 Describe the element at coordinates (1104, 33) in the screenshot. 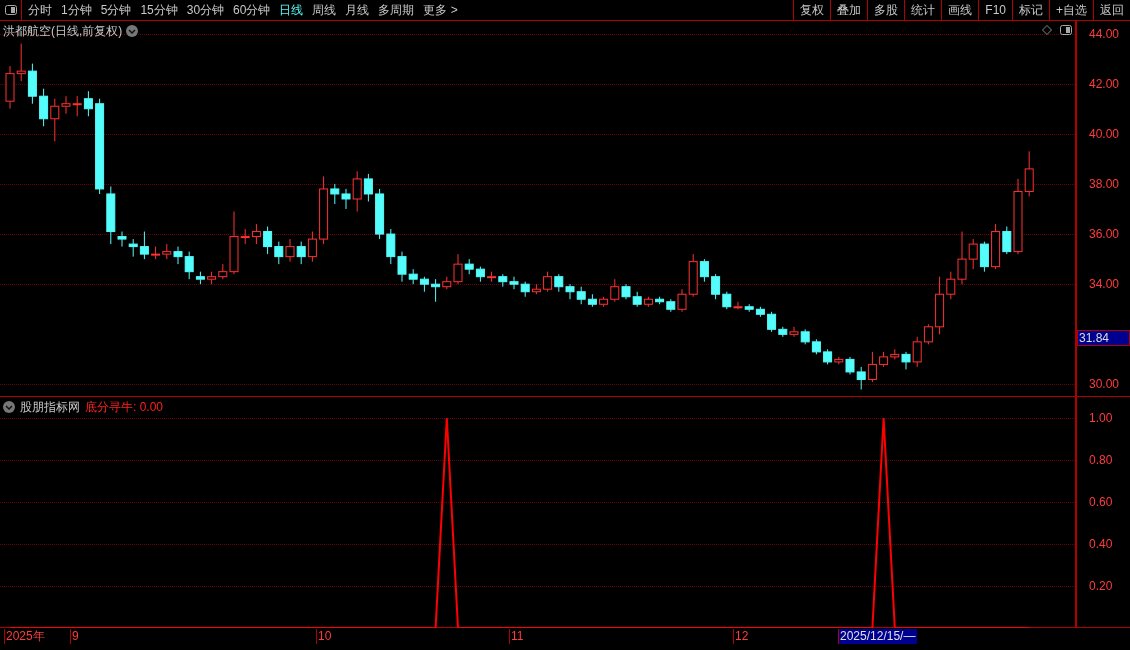

I see `price-axis-label: 44.00` at that location.